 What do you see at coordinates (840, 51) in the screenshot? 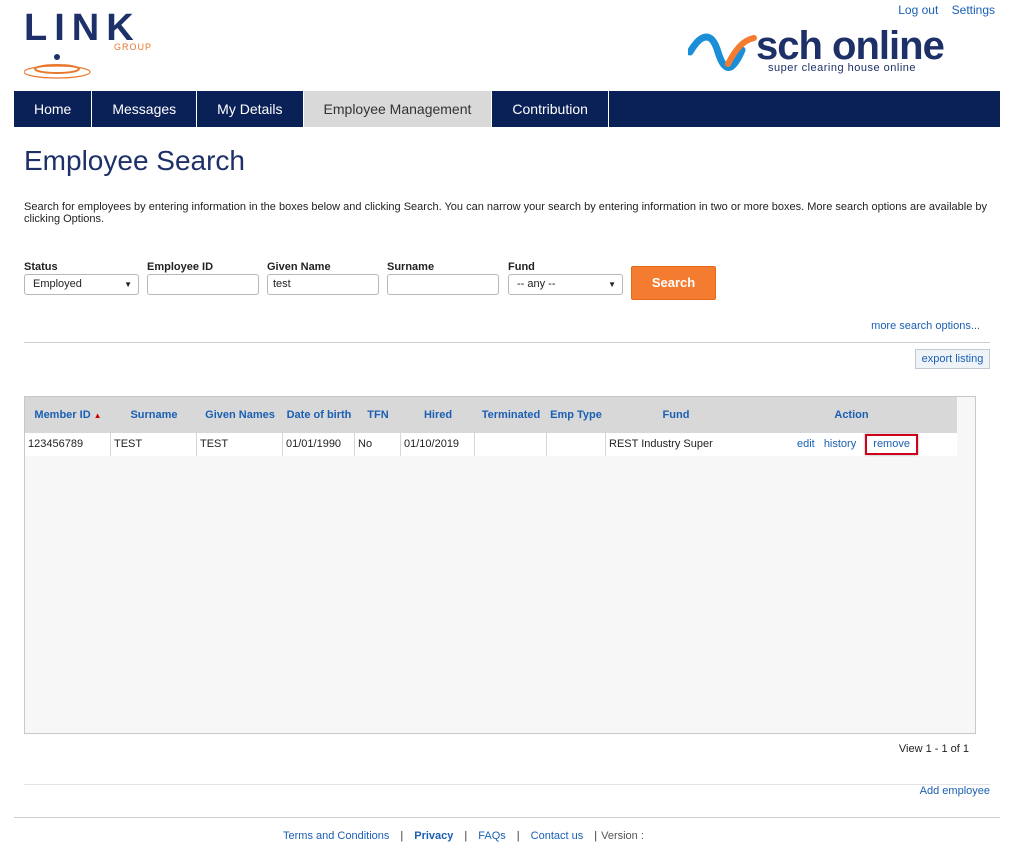
I see `sch-online-logo: sch online super clearing house online` at bounding box center [840, 51].